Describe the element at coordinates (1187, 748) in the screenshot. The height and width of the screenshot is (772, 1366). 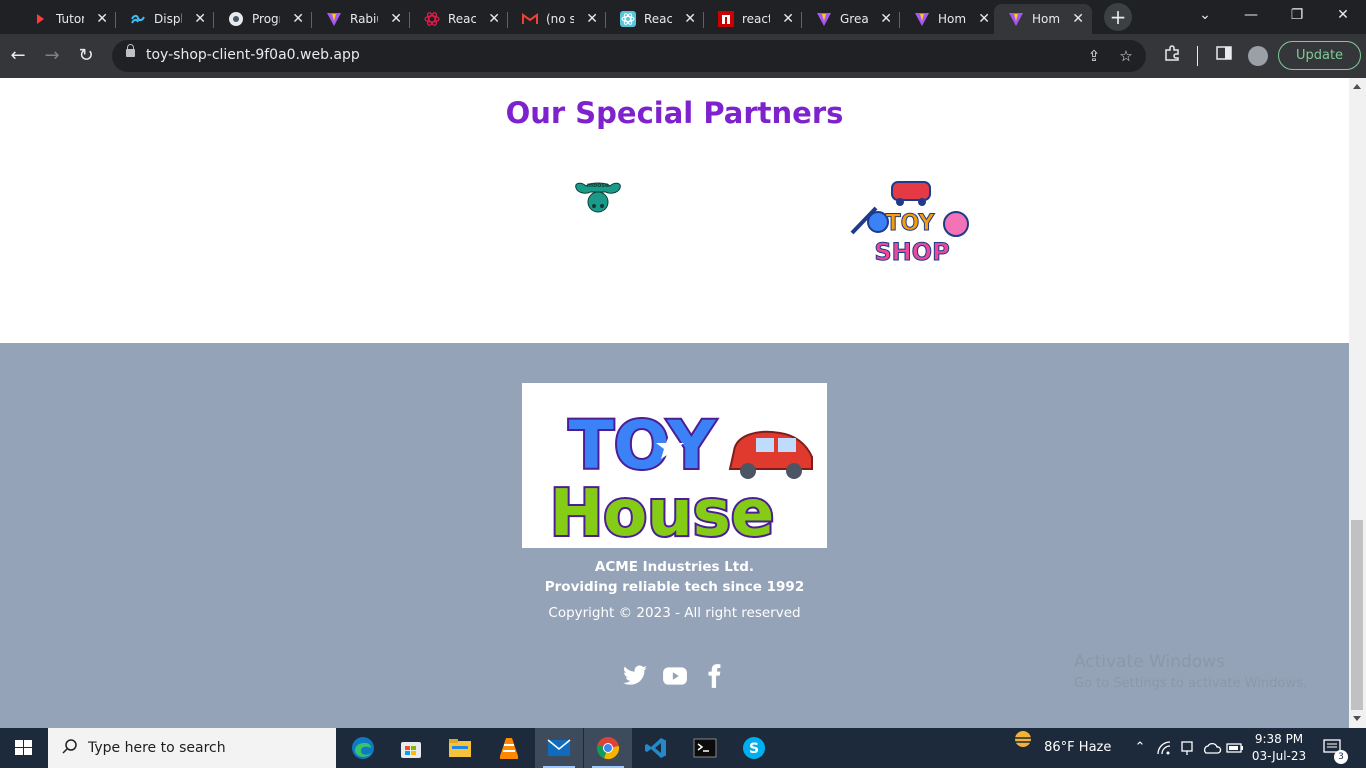
I see `device-icon` at that location.